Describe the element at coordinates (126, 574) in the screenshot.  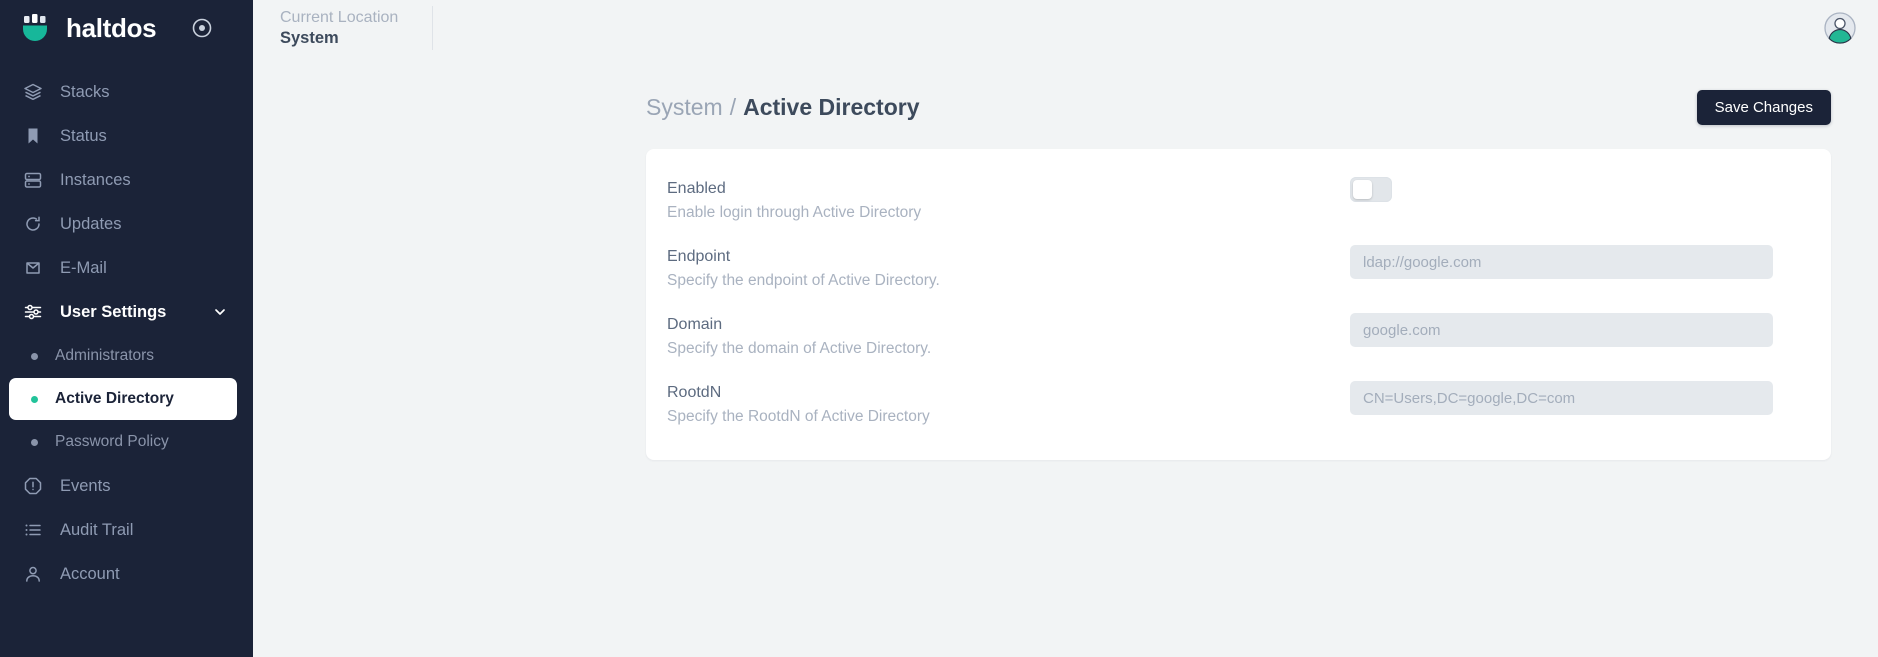
I see `sidebar-item-account: Account` at that location.